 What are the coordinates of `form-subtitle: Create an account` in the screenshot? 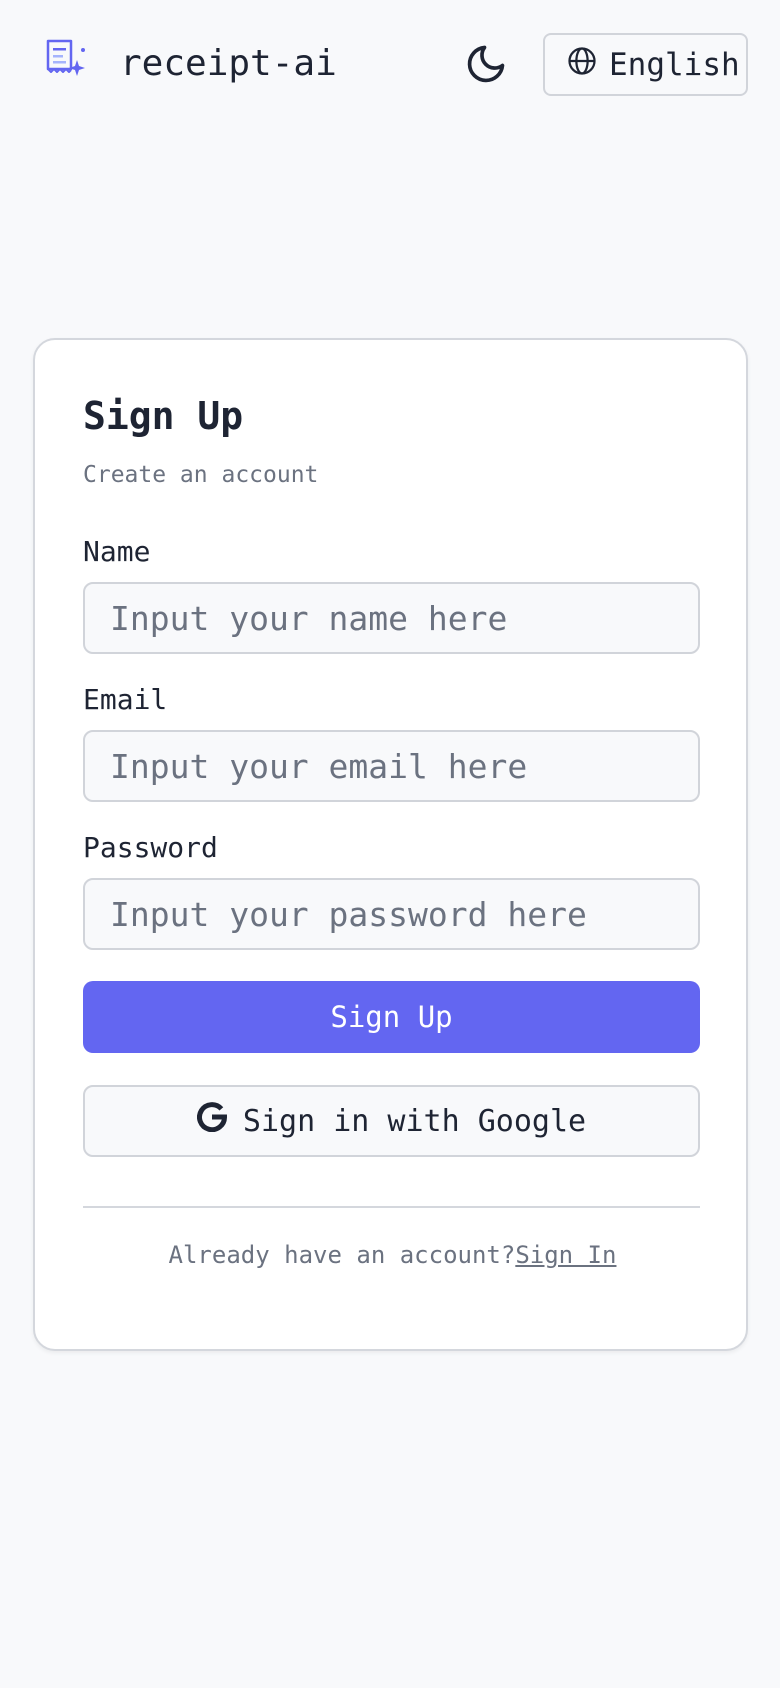 It's located at (201, 475).